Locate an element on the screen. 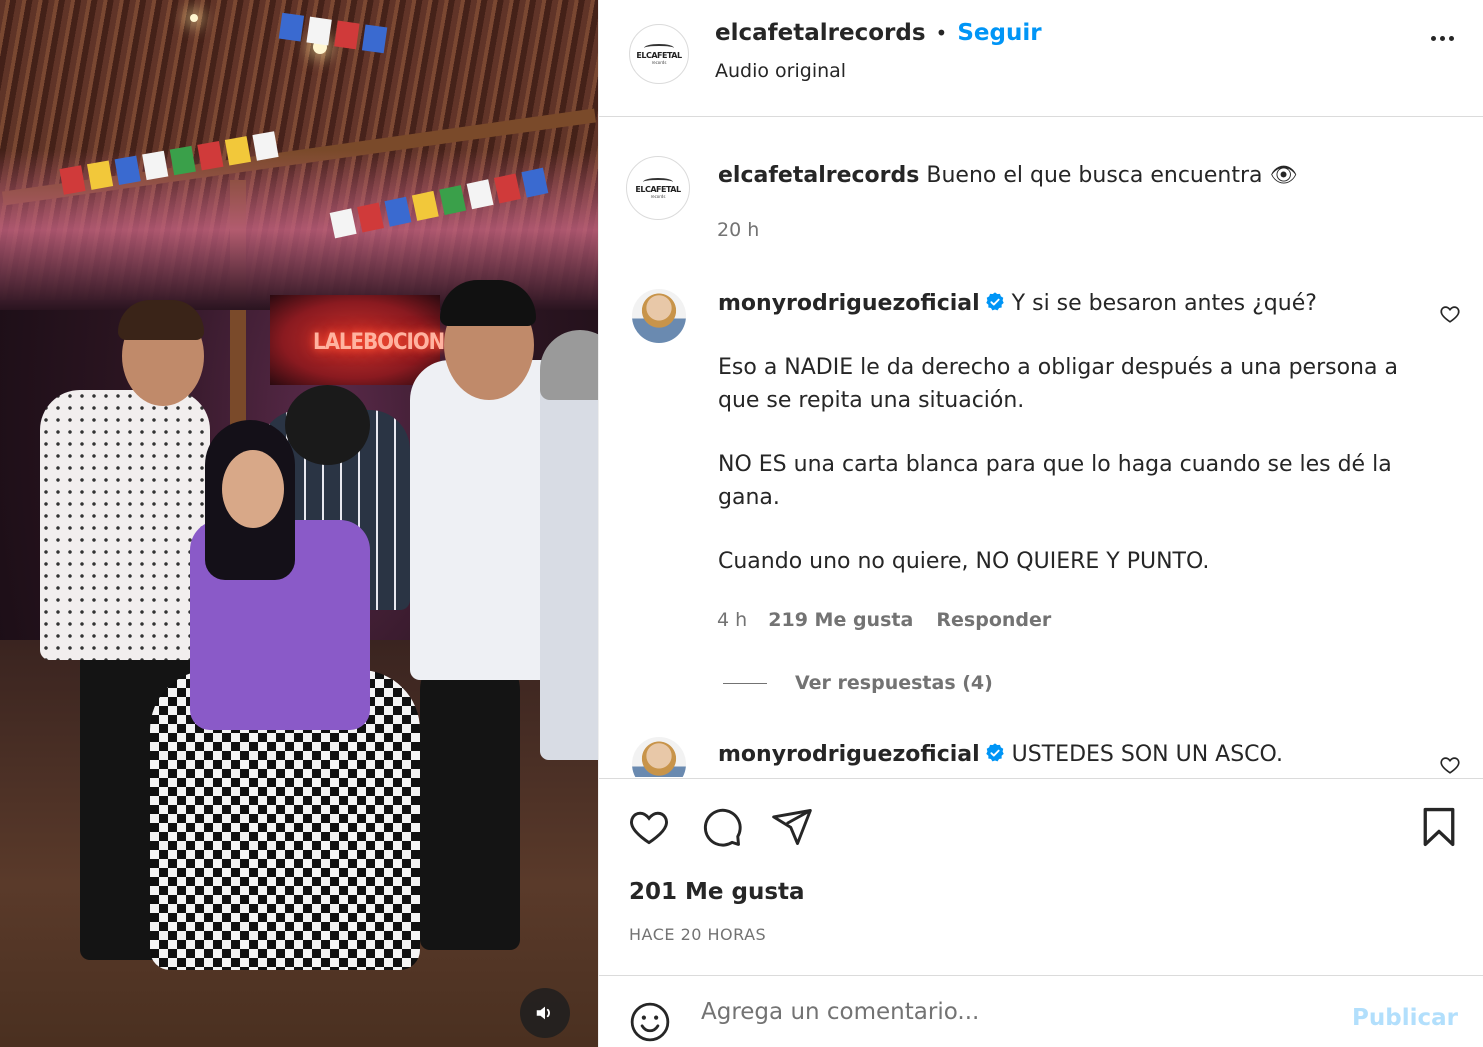 Image resolution: width=1483 pixels, height=1047 pixels. comment-composer: Publicar is located at coordinates (1041, 1011).